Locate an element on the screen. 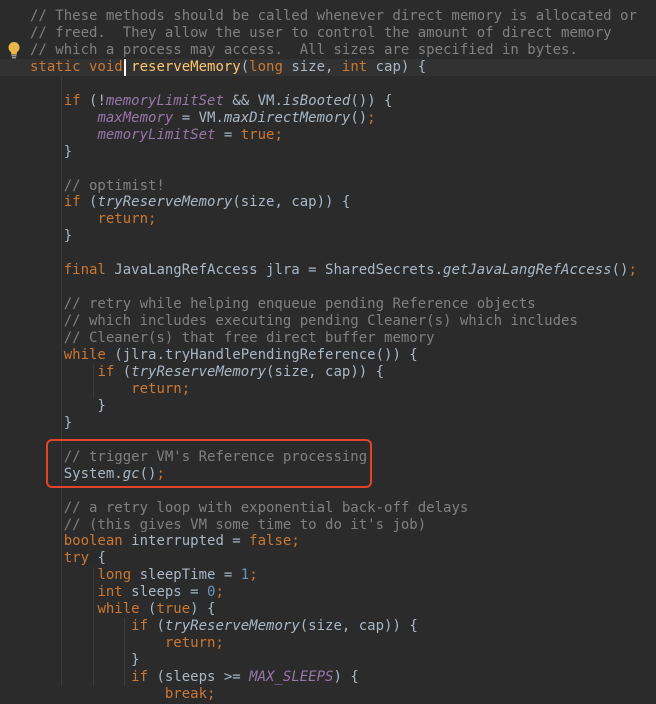  code-token: sleepTime = is located at coordinates (190, 575).